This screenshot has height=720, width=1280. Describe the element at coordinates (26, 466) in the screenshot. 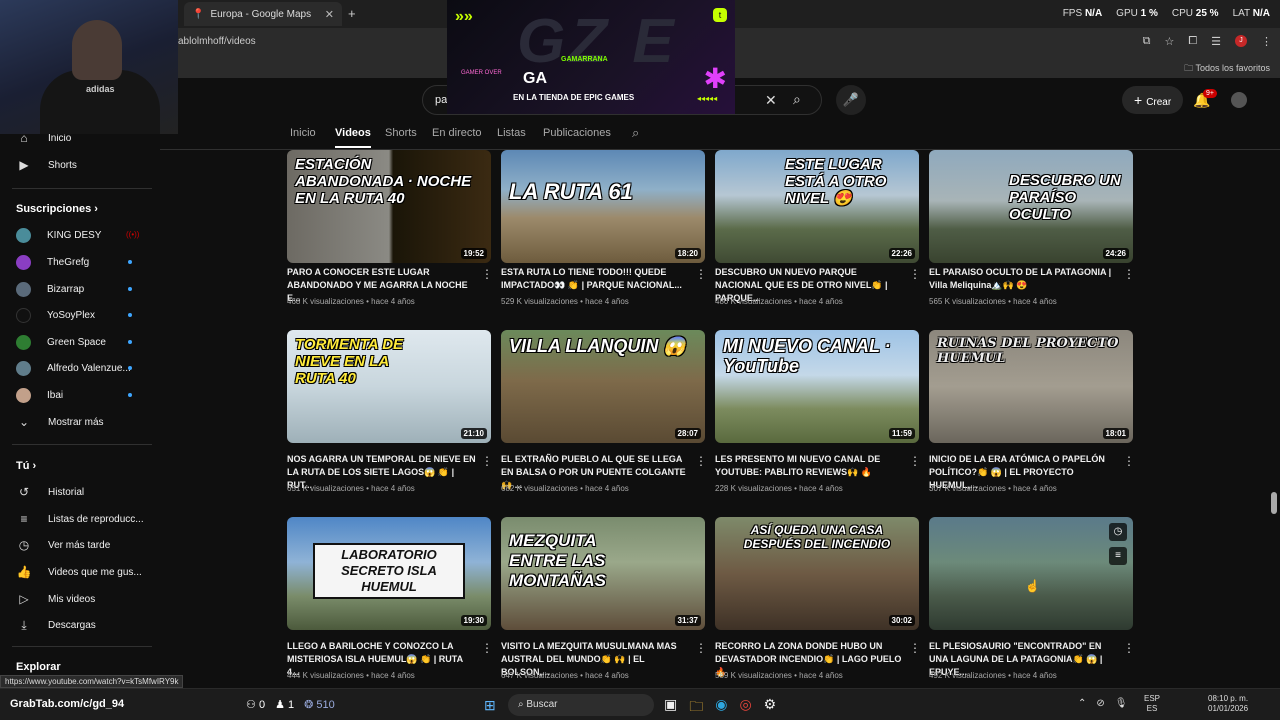

I see `you-heading: Tú ›` at that location.